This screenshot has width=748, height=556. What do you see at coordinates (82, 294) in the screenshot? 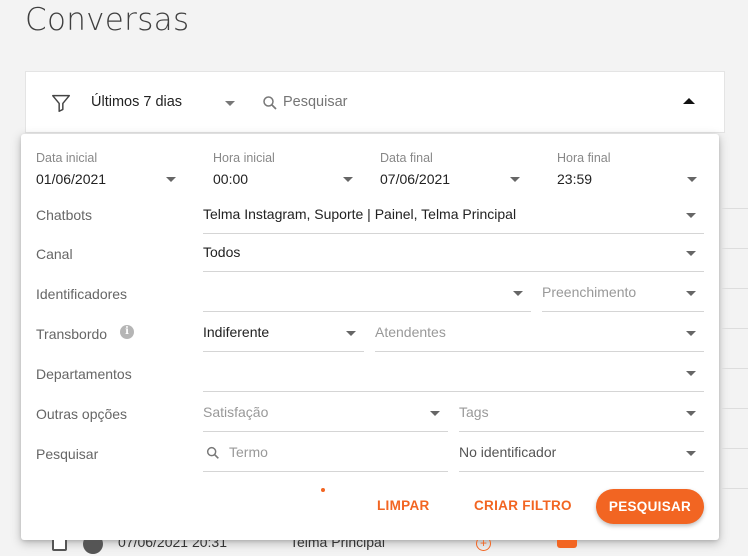
I see `identificadores-label: Identificadores` at bounding box center [82, 294].